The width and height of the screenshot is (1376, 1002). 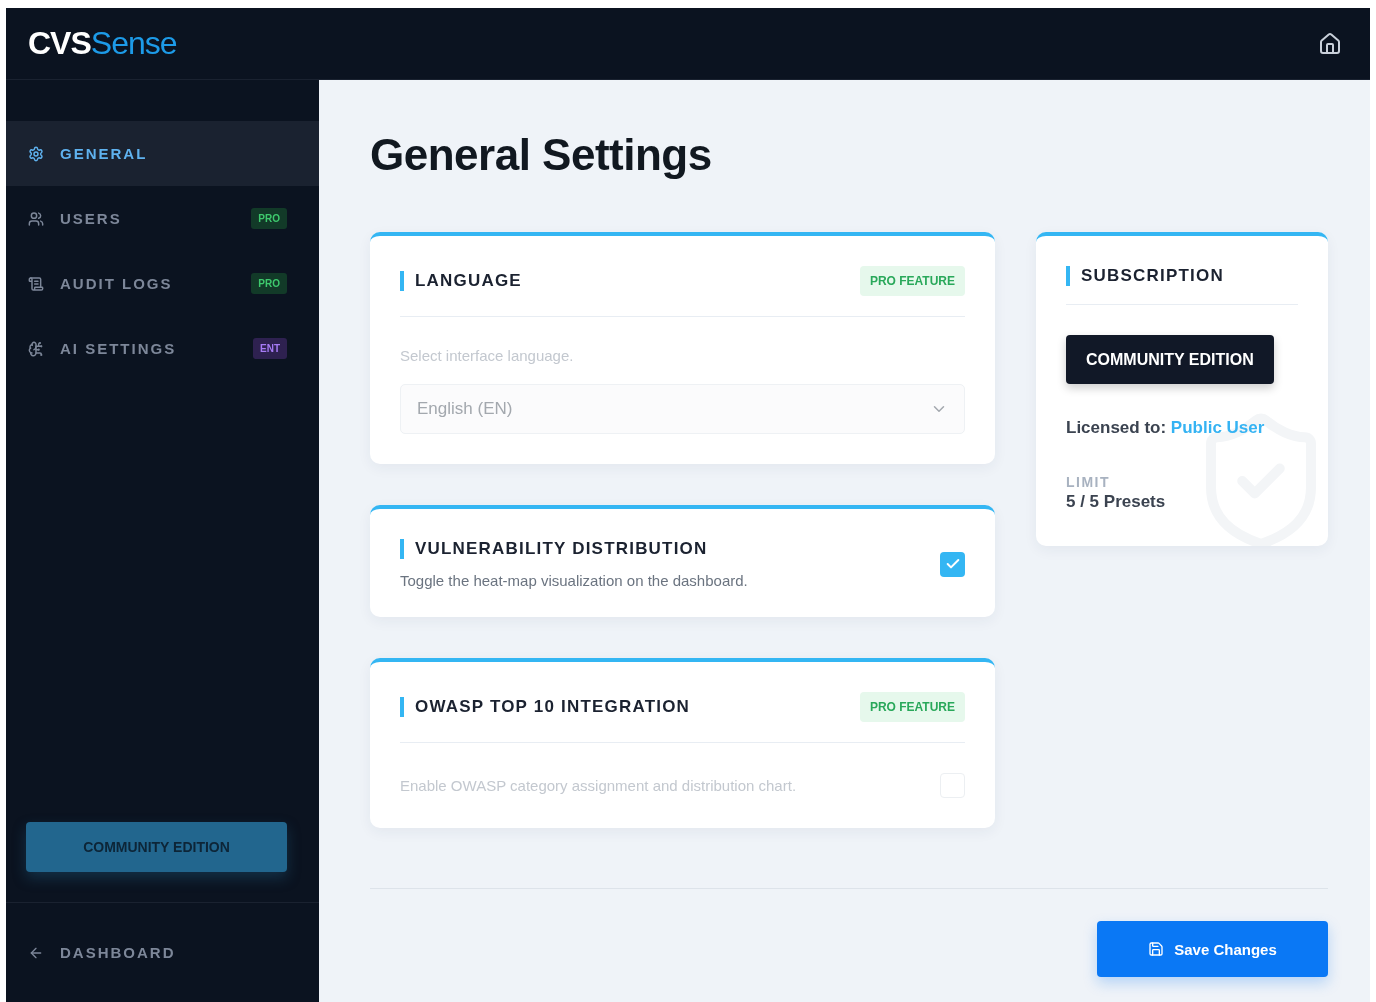 I want to click on select-value: English (EN), so click(x=465, y=409).